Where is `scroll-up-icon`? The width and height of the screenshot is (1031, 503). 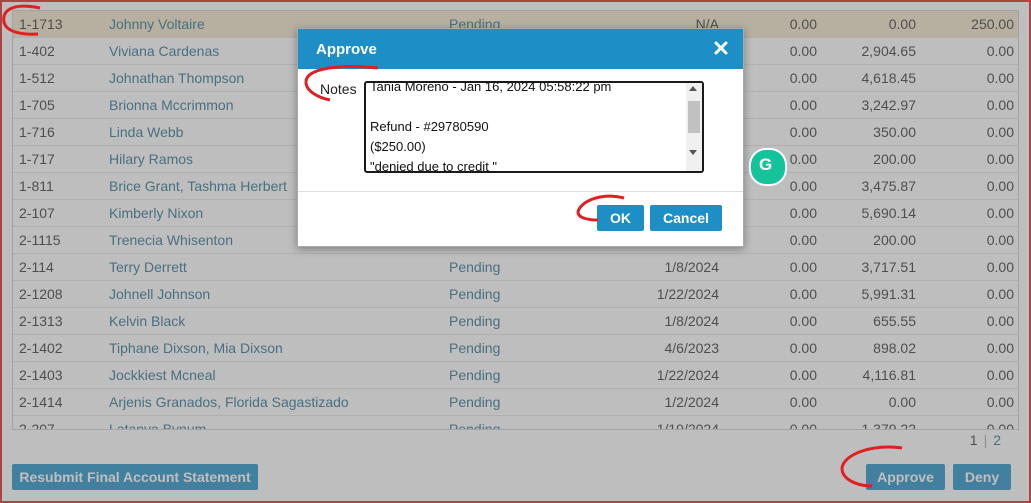
scroll-up-icon is located at coordinates (693, 88).